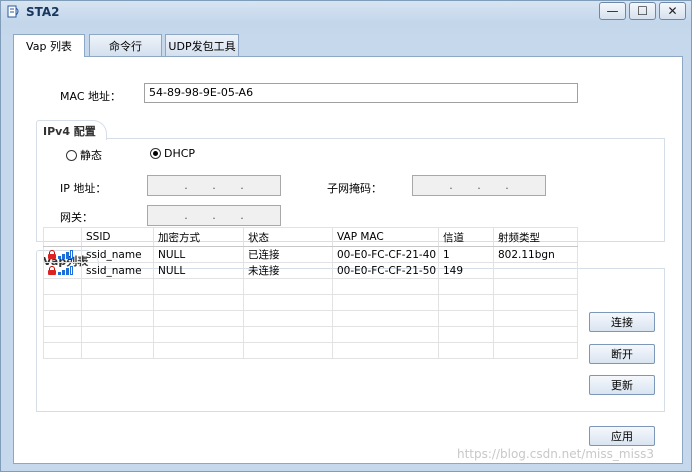 The height and width of the screenshot is (472, 692). I want to click on cell-status: 已连接, so click(288, 254).